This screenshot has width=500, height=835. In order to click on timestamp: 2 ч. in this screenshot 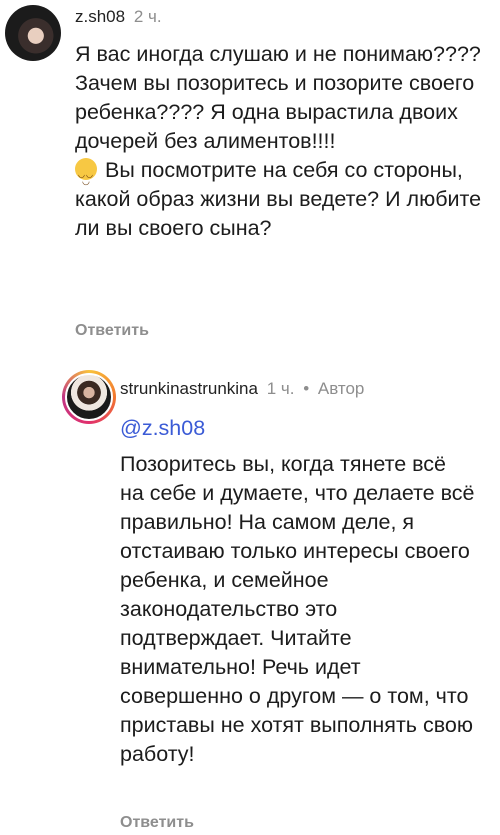, I will do `click(147, 16)`.